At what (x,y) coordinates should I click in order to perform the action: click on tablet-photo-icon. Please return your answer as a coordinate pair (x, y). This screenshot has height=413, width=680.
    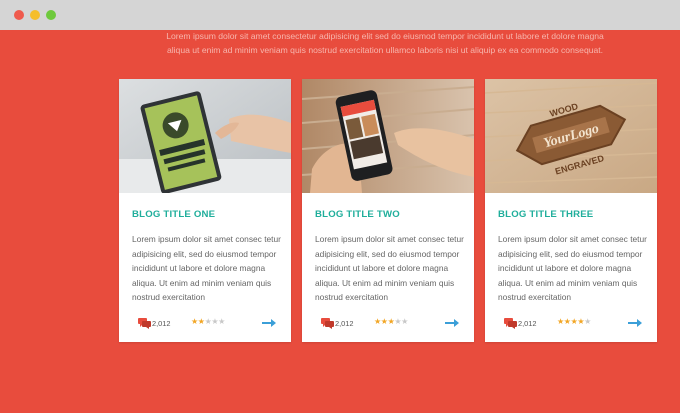
    Looking at the image, I should click on (205, 136).